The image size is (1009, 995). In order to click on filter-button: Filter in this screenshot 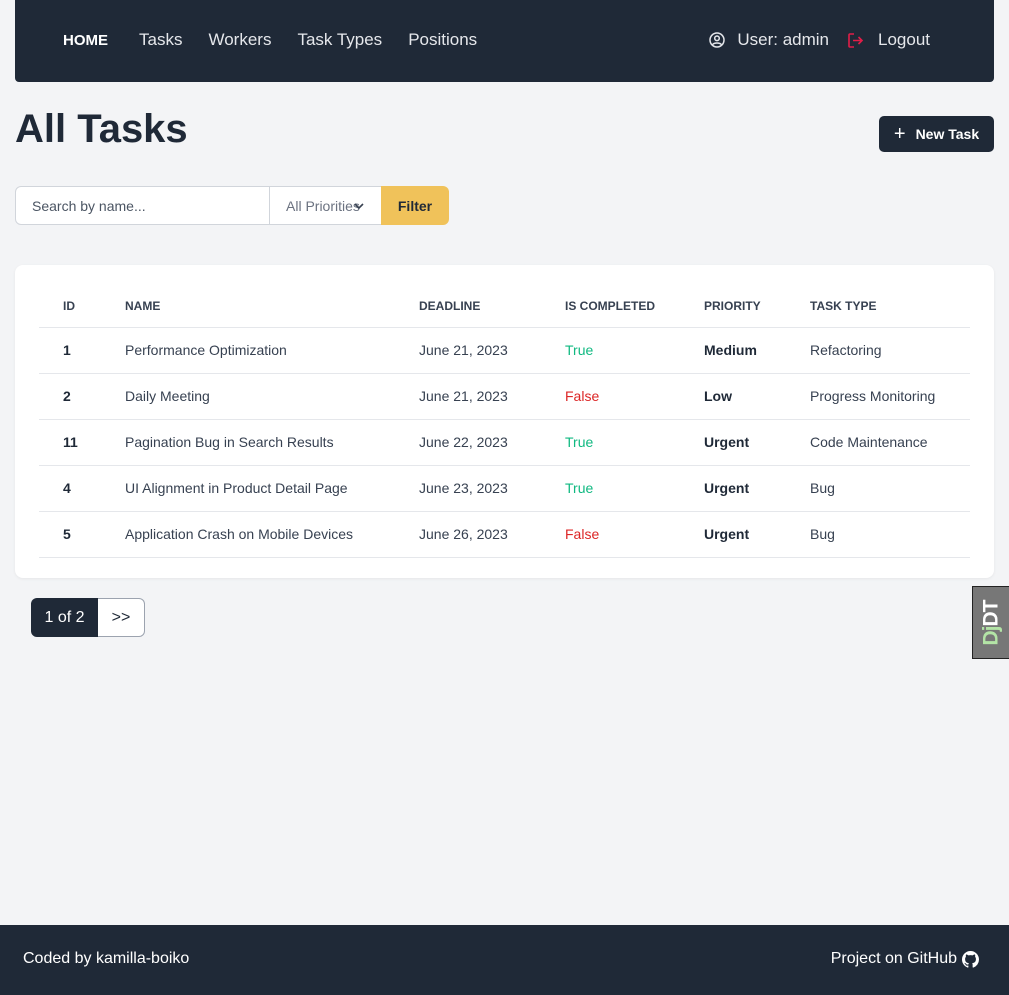, I will do `click(415, 205)`.